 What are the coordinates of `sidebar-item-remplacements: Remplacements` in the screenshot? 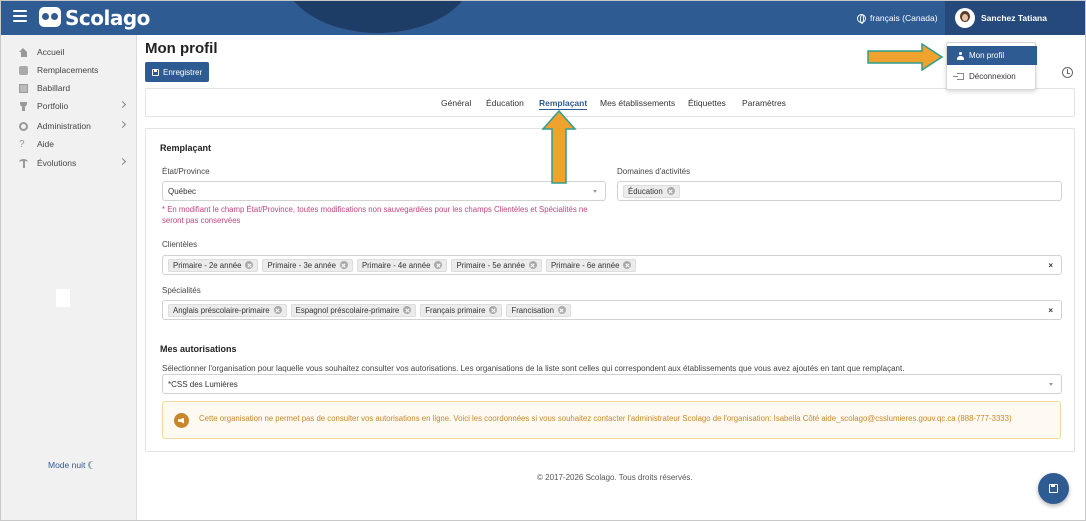 It's located at (75, 70).